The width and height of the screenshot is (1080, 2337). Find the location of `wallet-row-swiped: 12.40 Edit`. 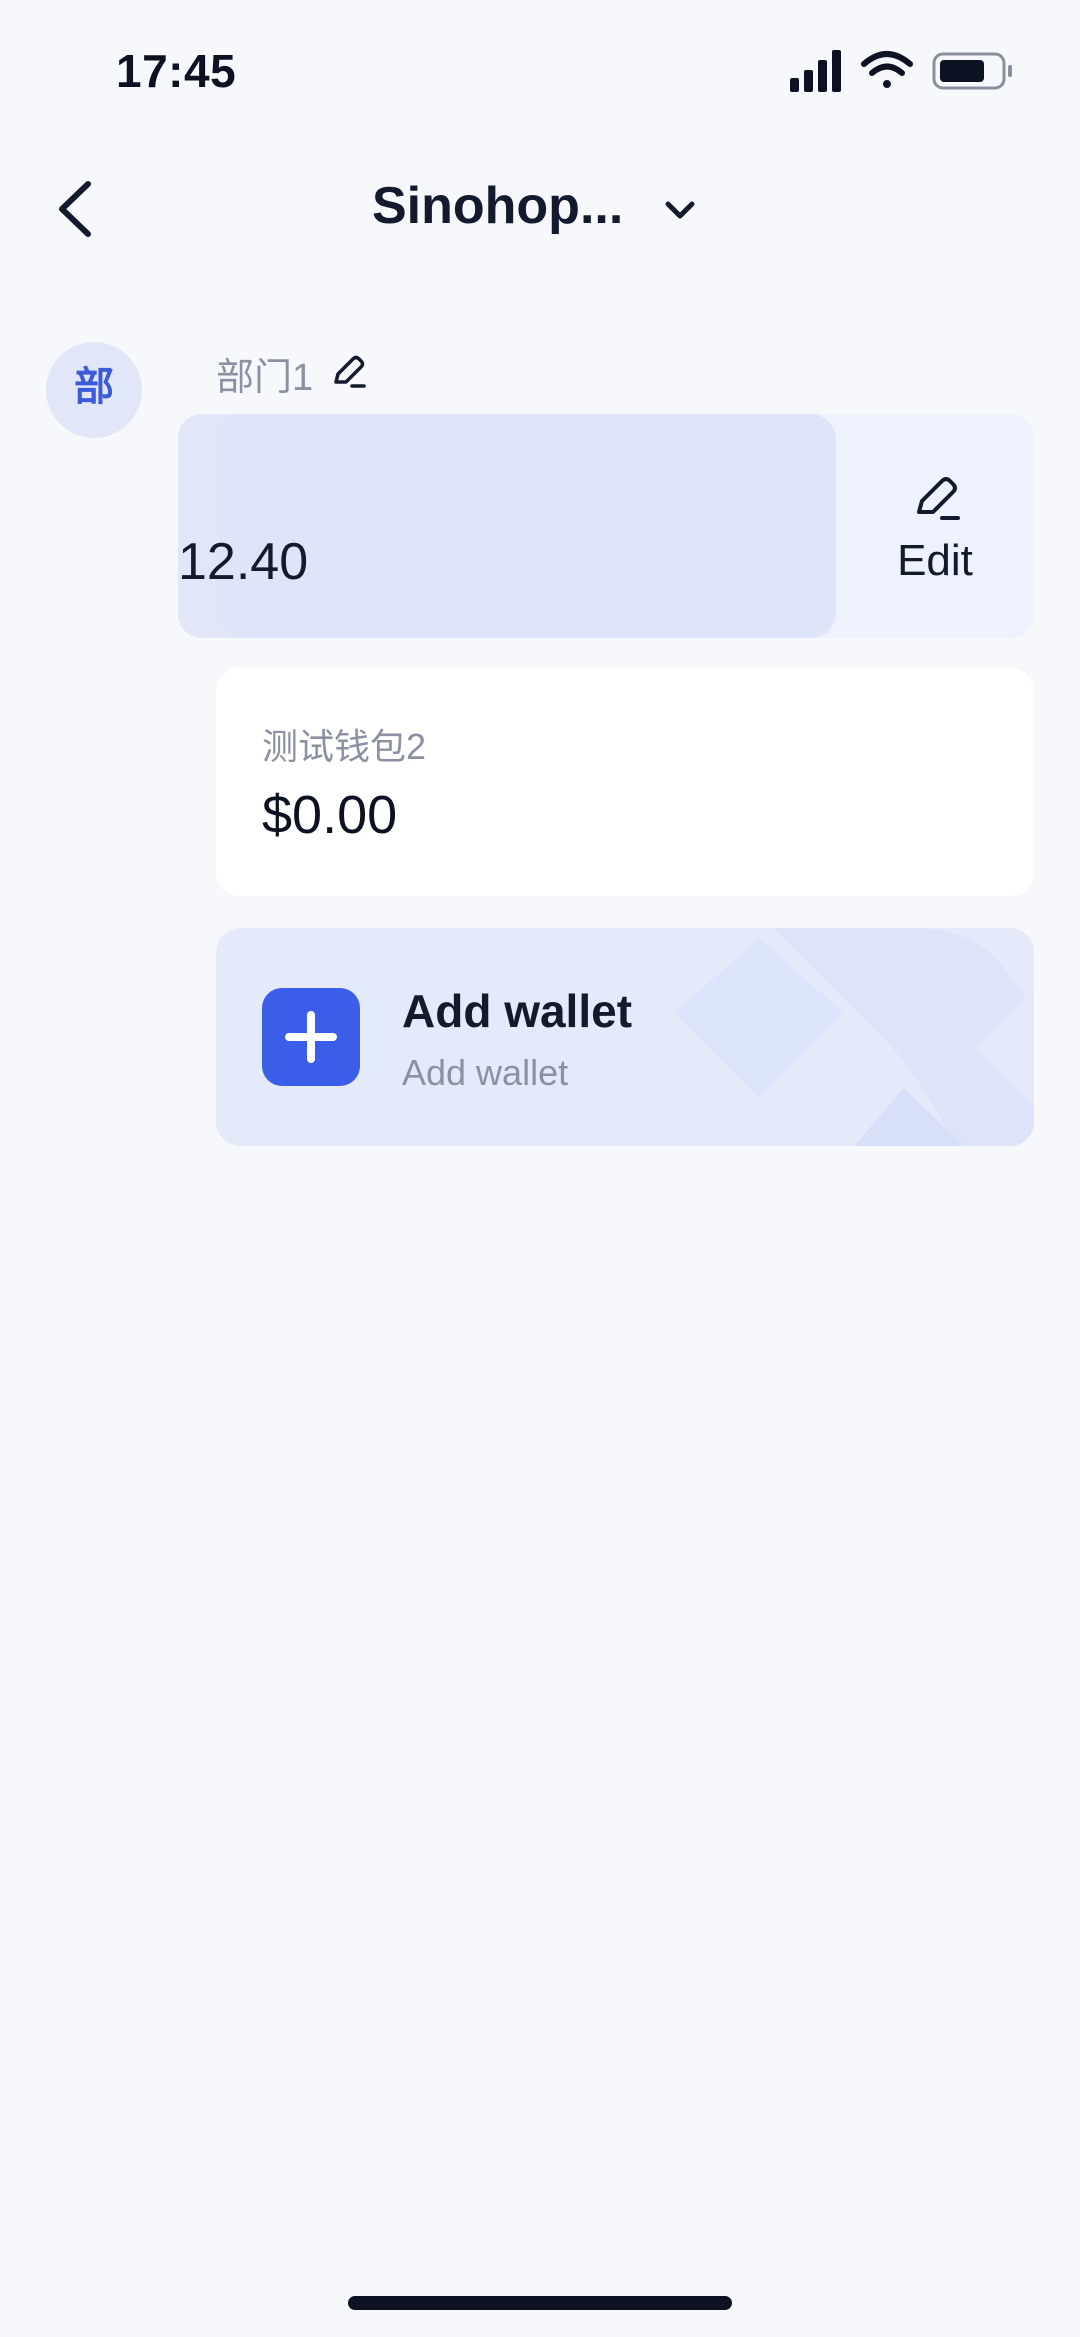

wallet-row-swiped: 12.40 Edit is located at coordinates (606, 526).